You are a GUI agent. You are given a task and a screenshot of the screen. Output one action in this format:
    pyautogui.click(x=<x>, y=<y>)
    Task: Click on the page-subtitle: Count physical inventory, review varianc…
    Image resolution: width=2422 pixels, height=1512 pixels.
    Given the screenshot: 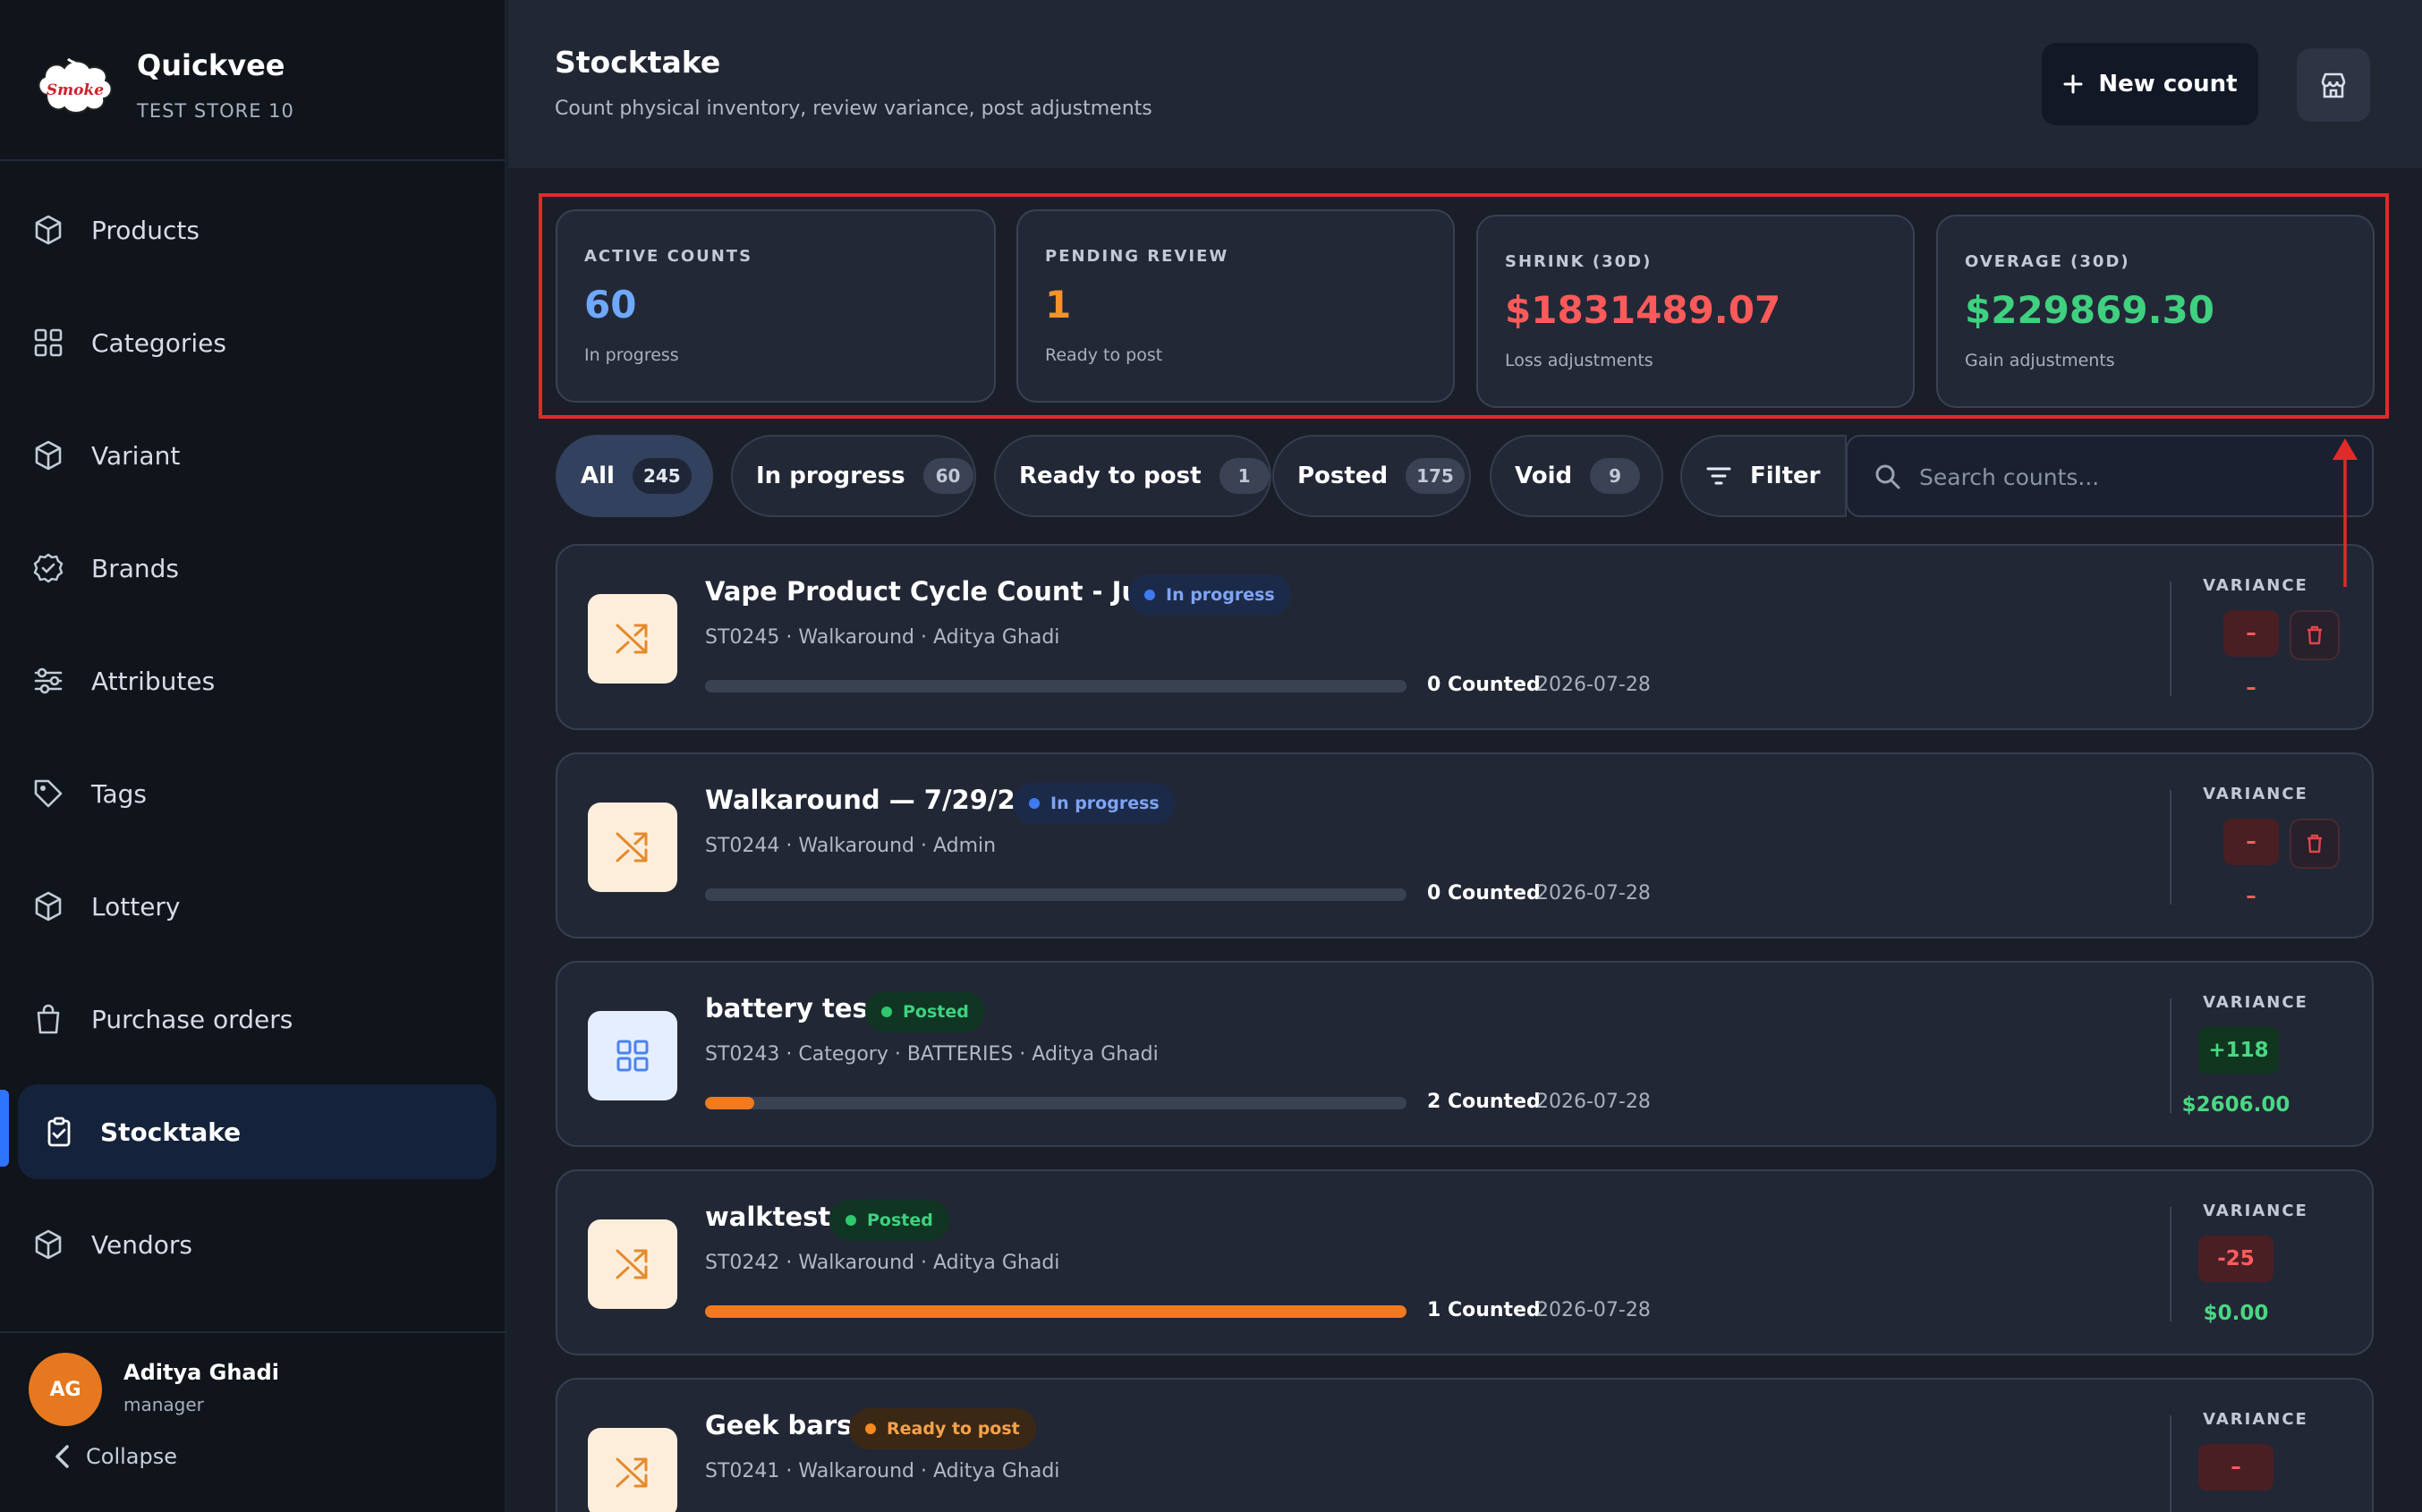 What is the action you would take?
    pyautogui.click(x=853, y=109)
    